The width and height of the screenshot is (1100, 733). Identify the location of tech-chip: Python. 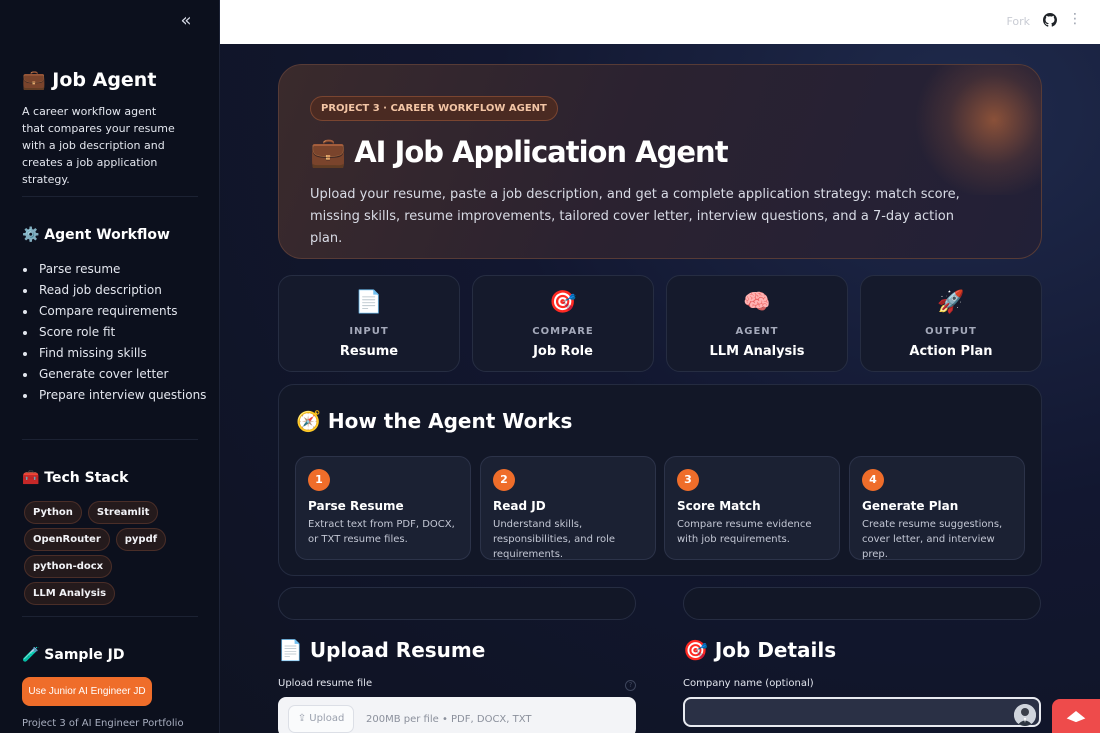
(53, 512).